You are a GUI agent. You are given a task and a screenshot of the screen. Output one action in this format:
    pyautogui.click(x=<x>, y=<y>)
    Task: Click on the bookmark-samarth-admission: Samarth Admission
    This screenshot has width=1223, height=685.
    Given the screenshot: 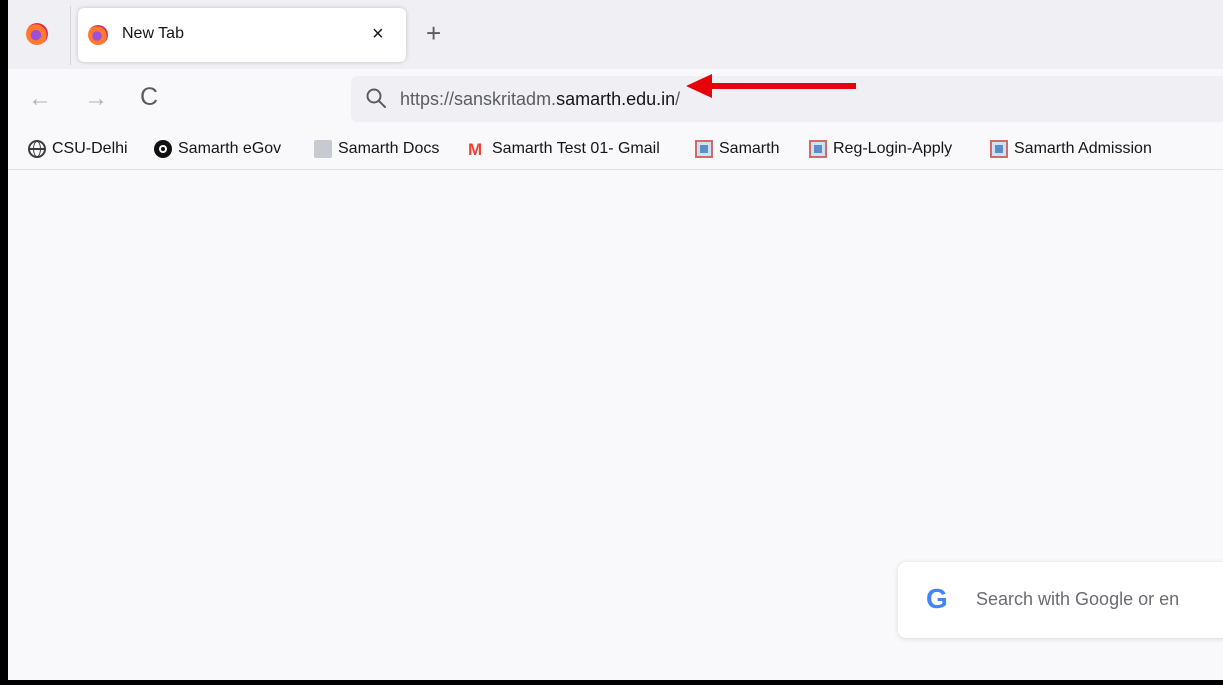 What is the action you would take?
    pyautogui.click(x=1071, y=149)
    